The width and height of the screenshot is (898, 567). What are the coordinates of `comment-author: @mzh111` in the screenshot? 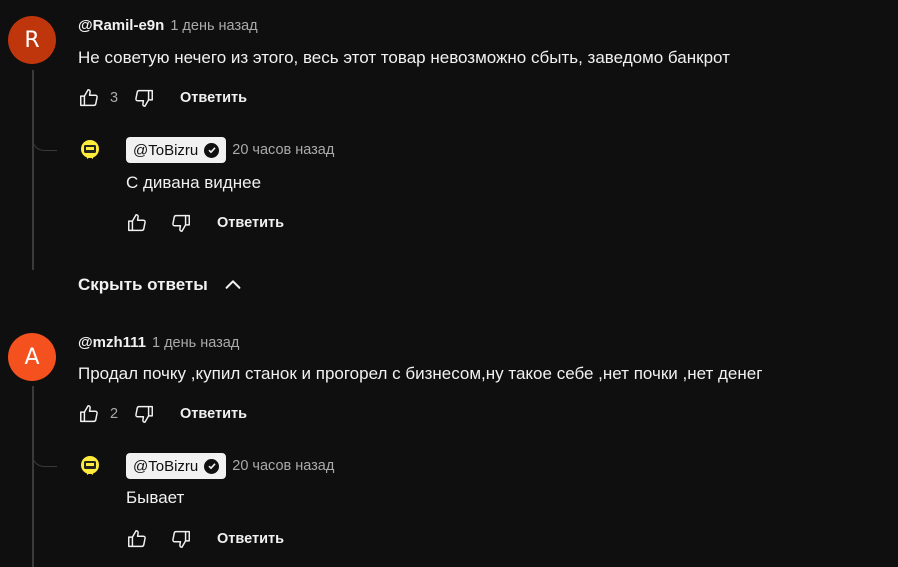 It's located at (112, 342).